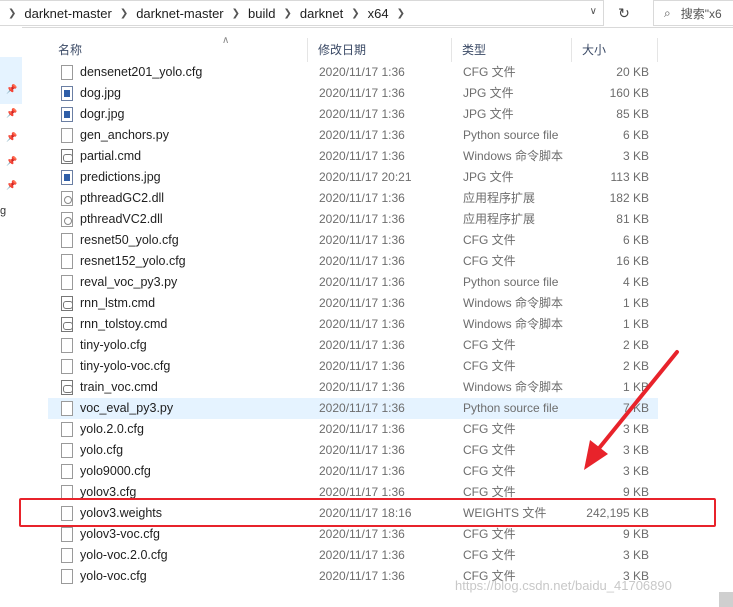  What do you see at coordinates (512, 50) in the screenshot?
I see `column-header-type: 类型` at bounding box center [512, 50].